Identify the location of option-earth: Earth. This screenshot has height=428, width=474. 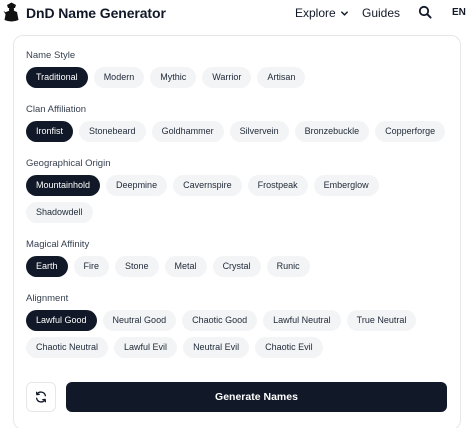
(47, 266).